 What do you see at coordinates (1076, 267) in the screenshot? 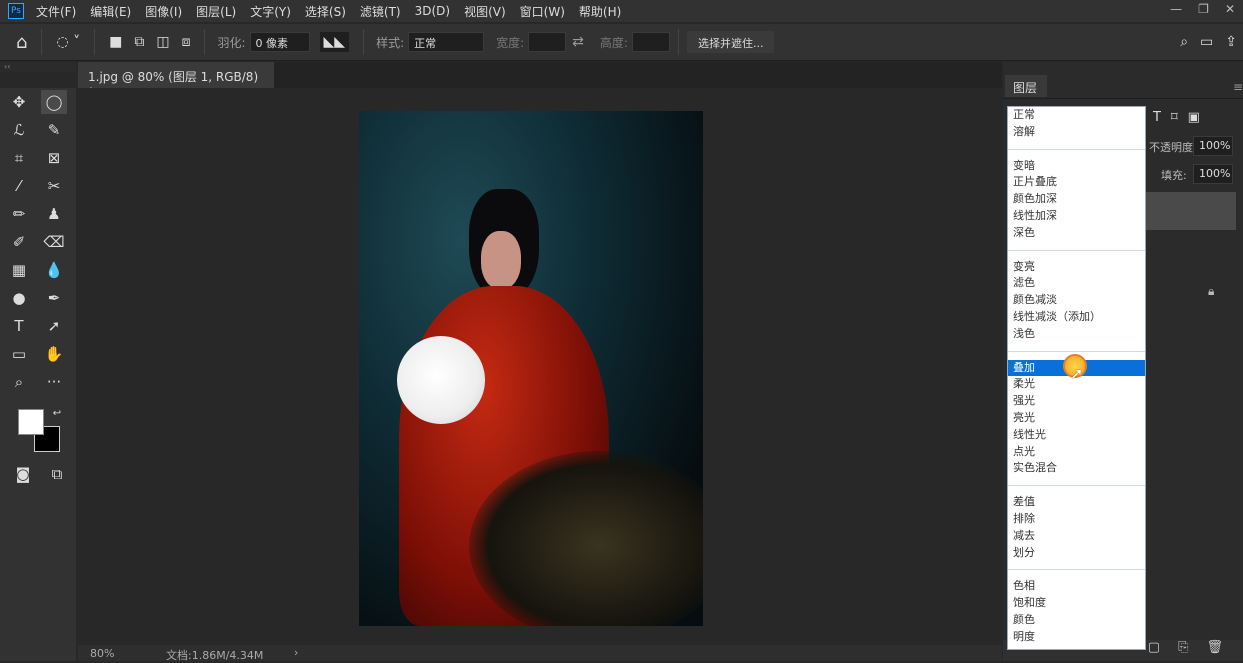
I see `blend-mode-option: 变亮` at bounding box center [1076, 267].